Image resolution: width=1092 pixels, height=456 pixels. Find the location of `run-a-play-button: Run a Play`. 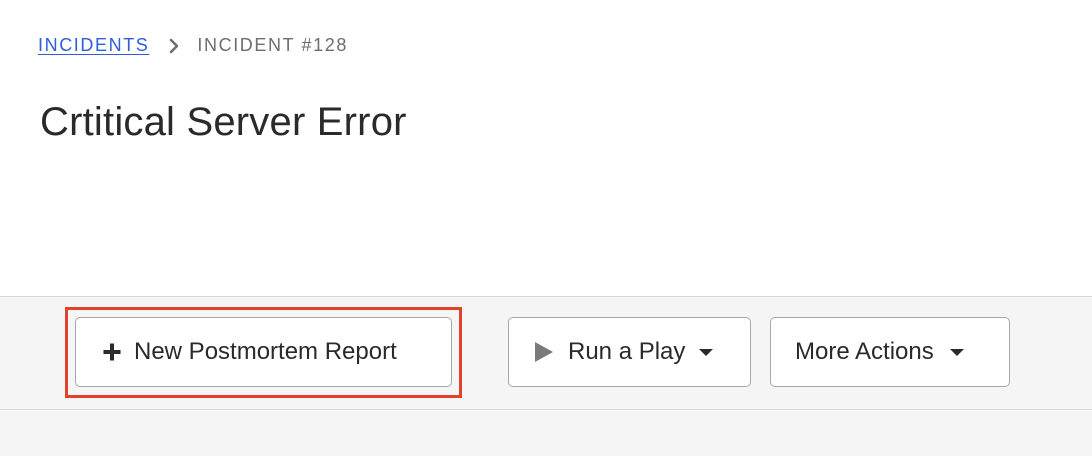

run-a-play-button: Run a Play is located at coordinates (629, 352).